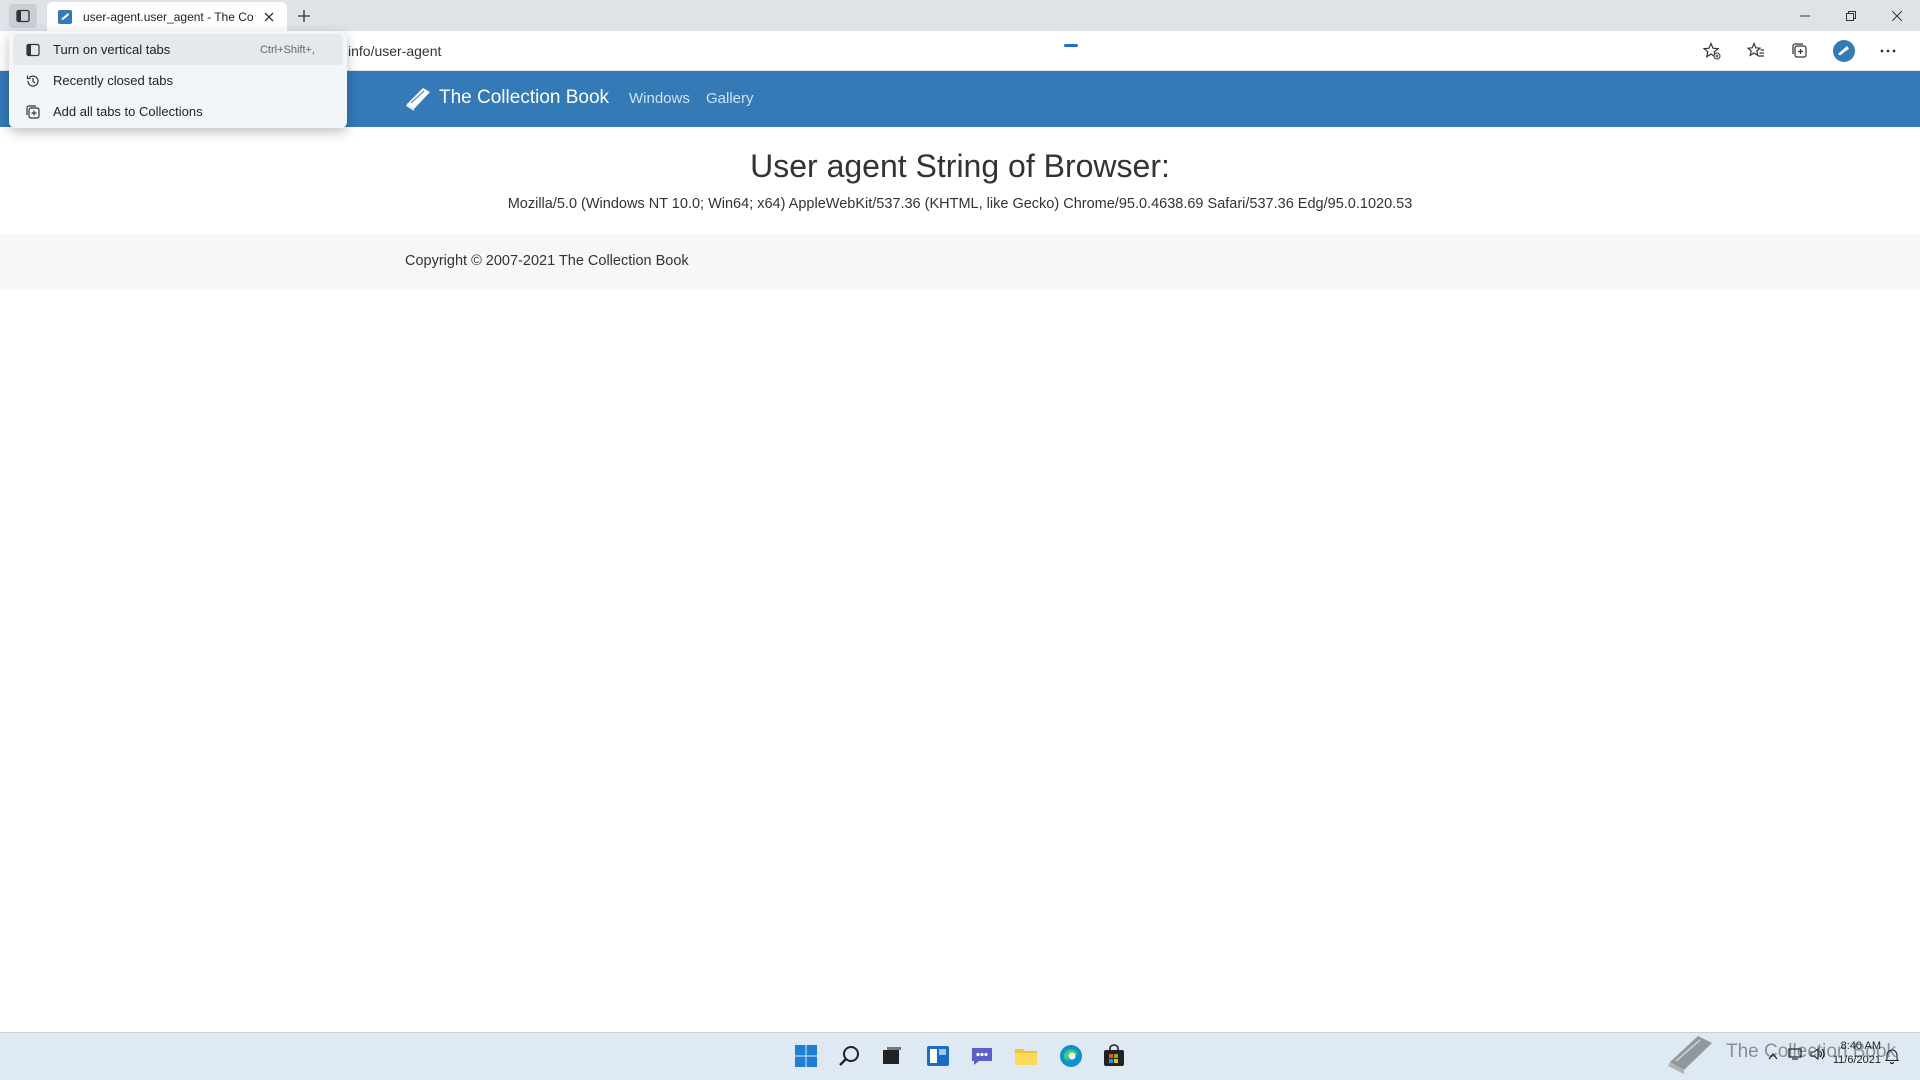  What do you see at coordinates (960, 1056) in the screenshot?
I see `taskbar` at bounding box center [960, 1056].